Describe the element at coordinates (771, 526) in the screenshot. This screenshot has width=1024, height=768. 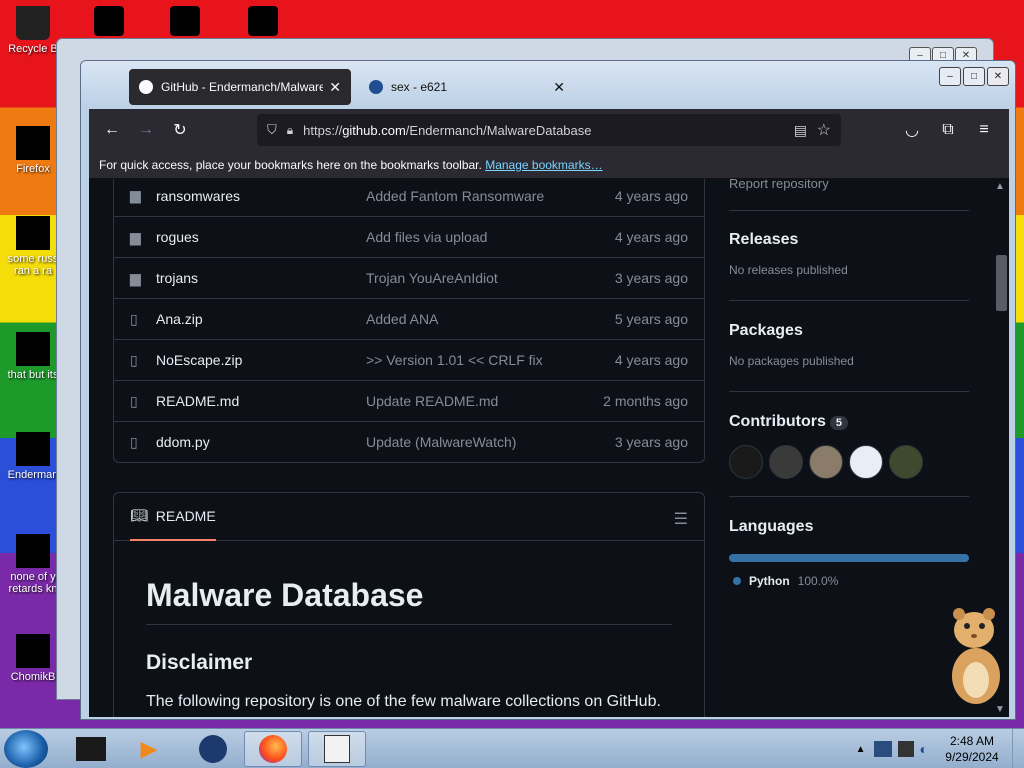
I see `languages-heading: Languages` at that location.